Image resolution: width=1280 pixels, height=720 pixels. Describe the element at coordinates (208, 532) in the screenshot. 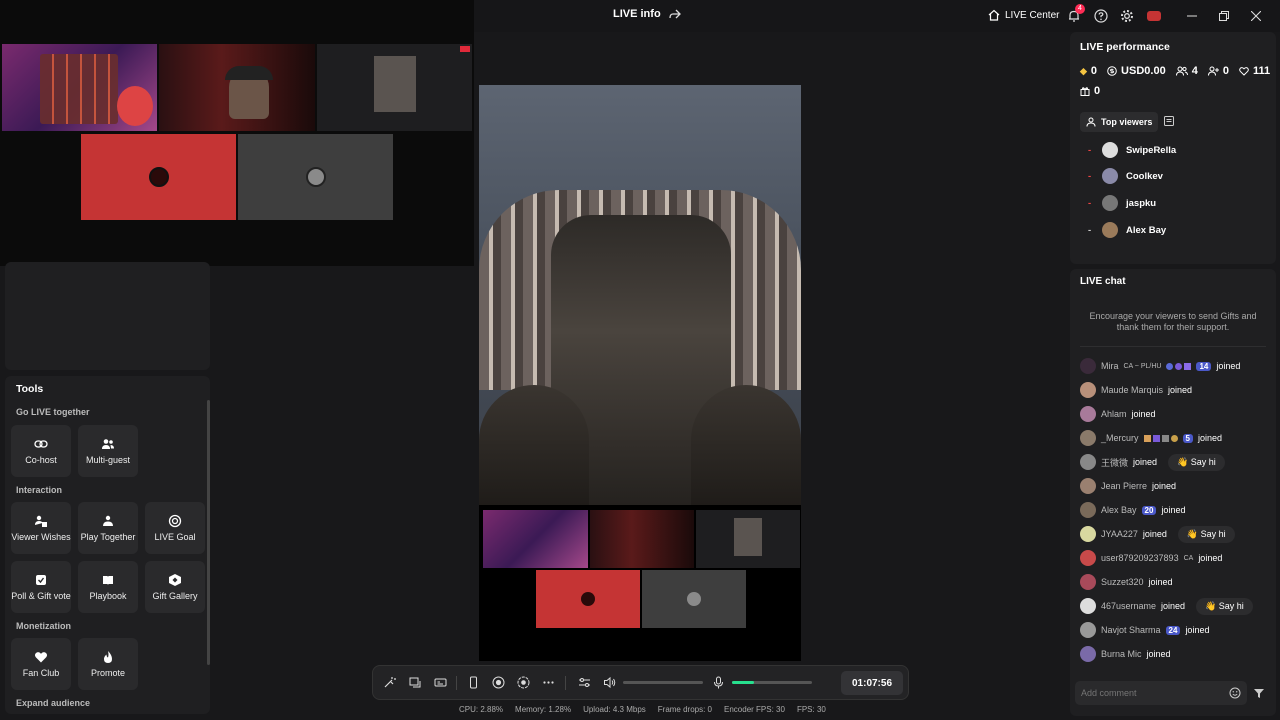

I see `tools-scrollbar` at that location.